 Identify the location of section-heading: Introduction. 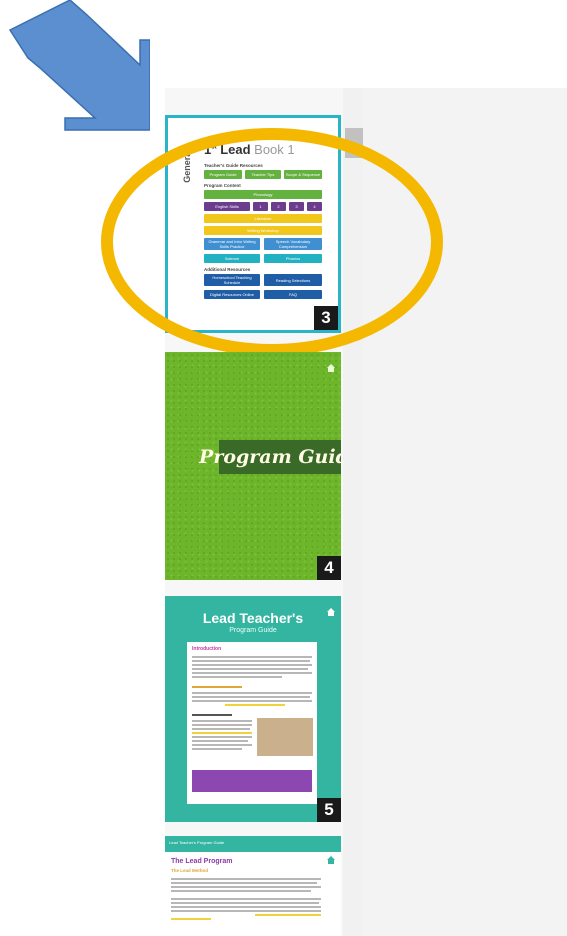
(207, 649).